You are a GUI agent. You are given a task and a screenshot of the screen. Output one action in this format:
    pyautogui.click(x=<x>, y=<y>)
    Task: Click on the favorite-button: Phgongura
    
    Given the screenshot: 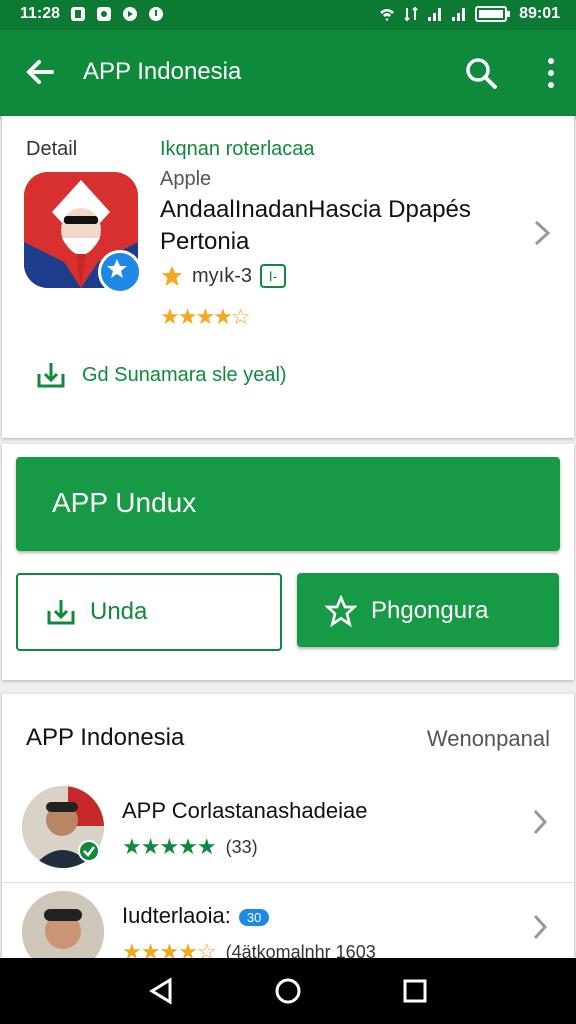 What is the action you would take?
    pyautogui.click(x=428, y=610)
    